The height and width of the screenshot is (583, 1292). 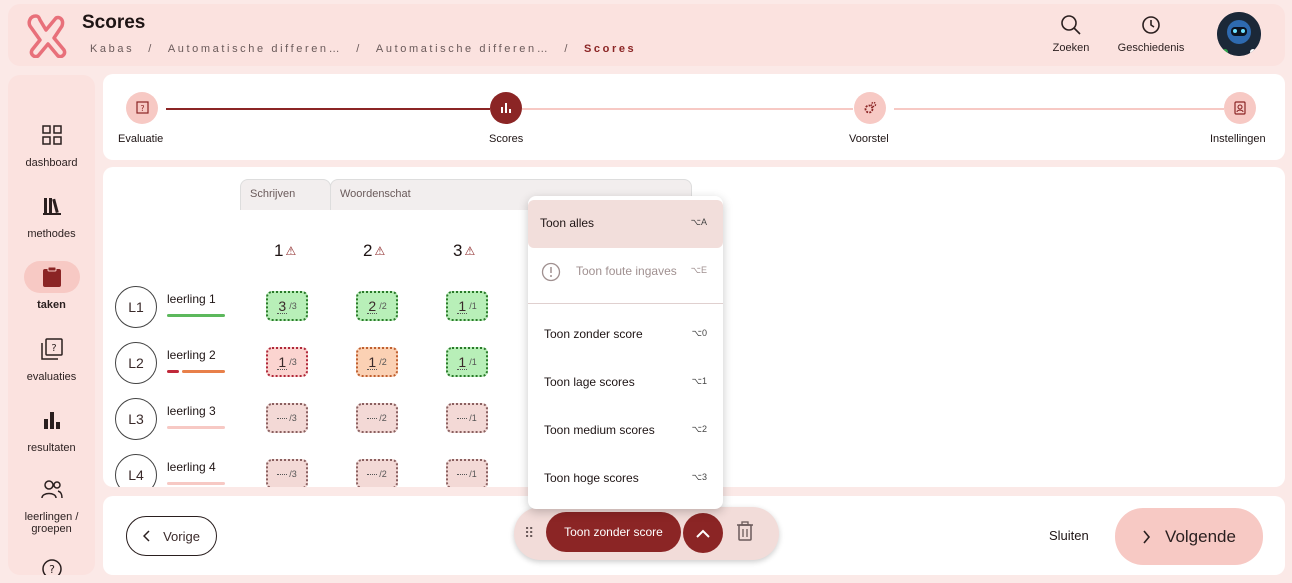 I want to click on step-instellingen, so click(x=1240, y=108).